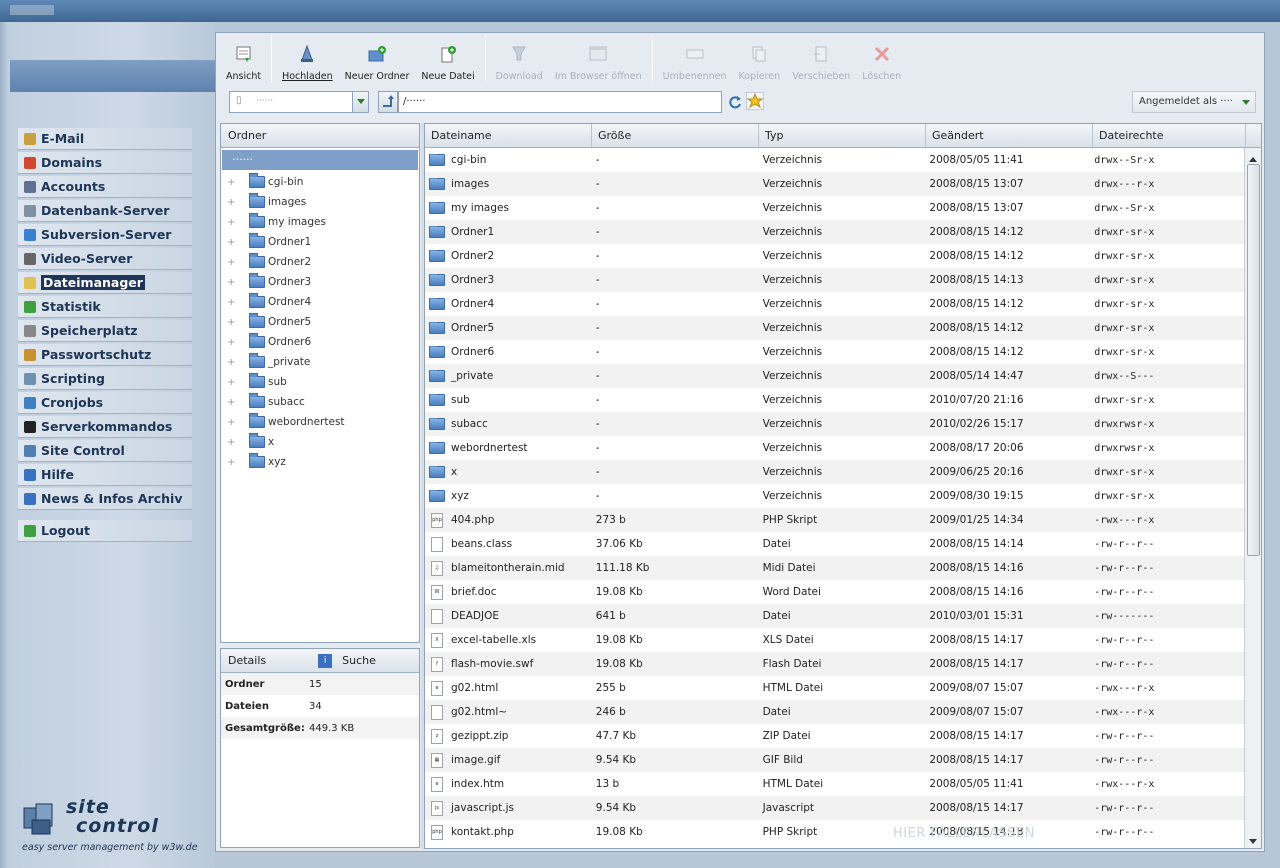 This screenshot has height=868, width=1280. What do you see at coordinates (320, 262) in the screenshot?
I see `tree-node: + Ordner2` at bounding box center [320, 262].